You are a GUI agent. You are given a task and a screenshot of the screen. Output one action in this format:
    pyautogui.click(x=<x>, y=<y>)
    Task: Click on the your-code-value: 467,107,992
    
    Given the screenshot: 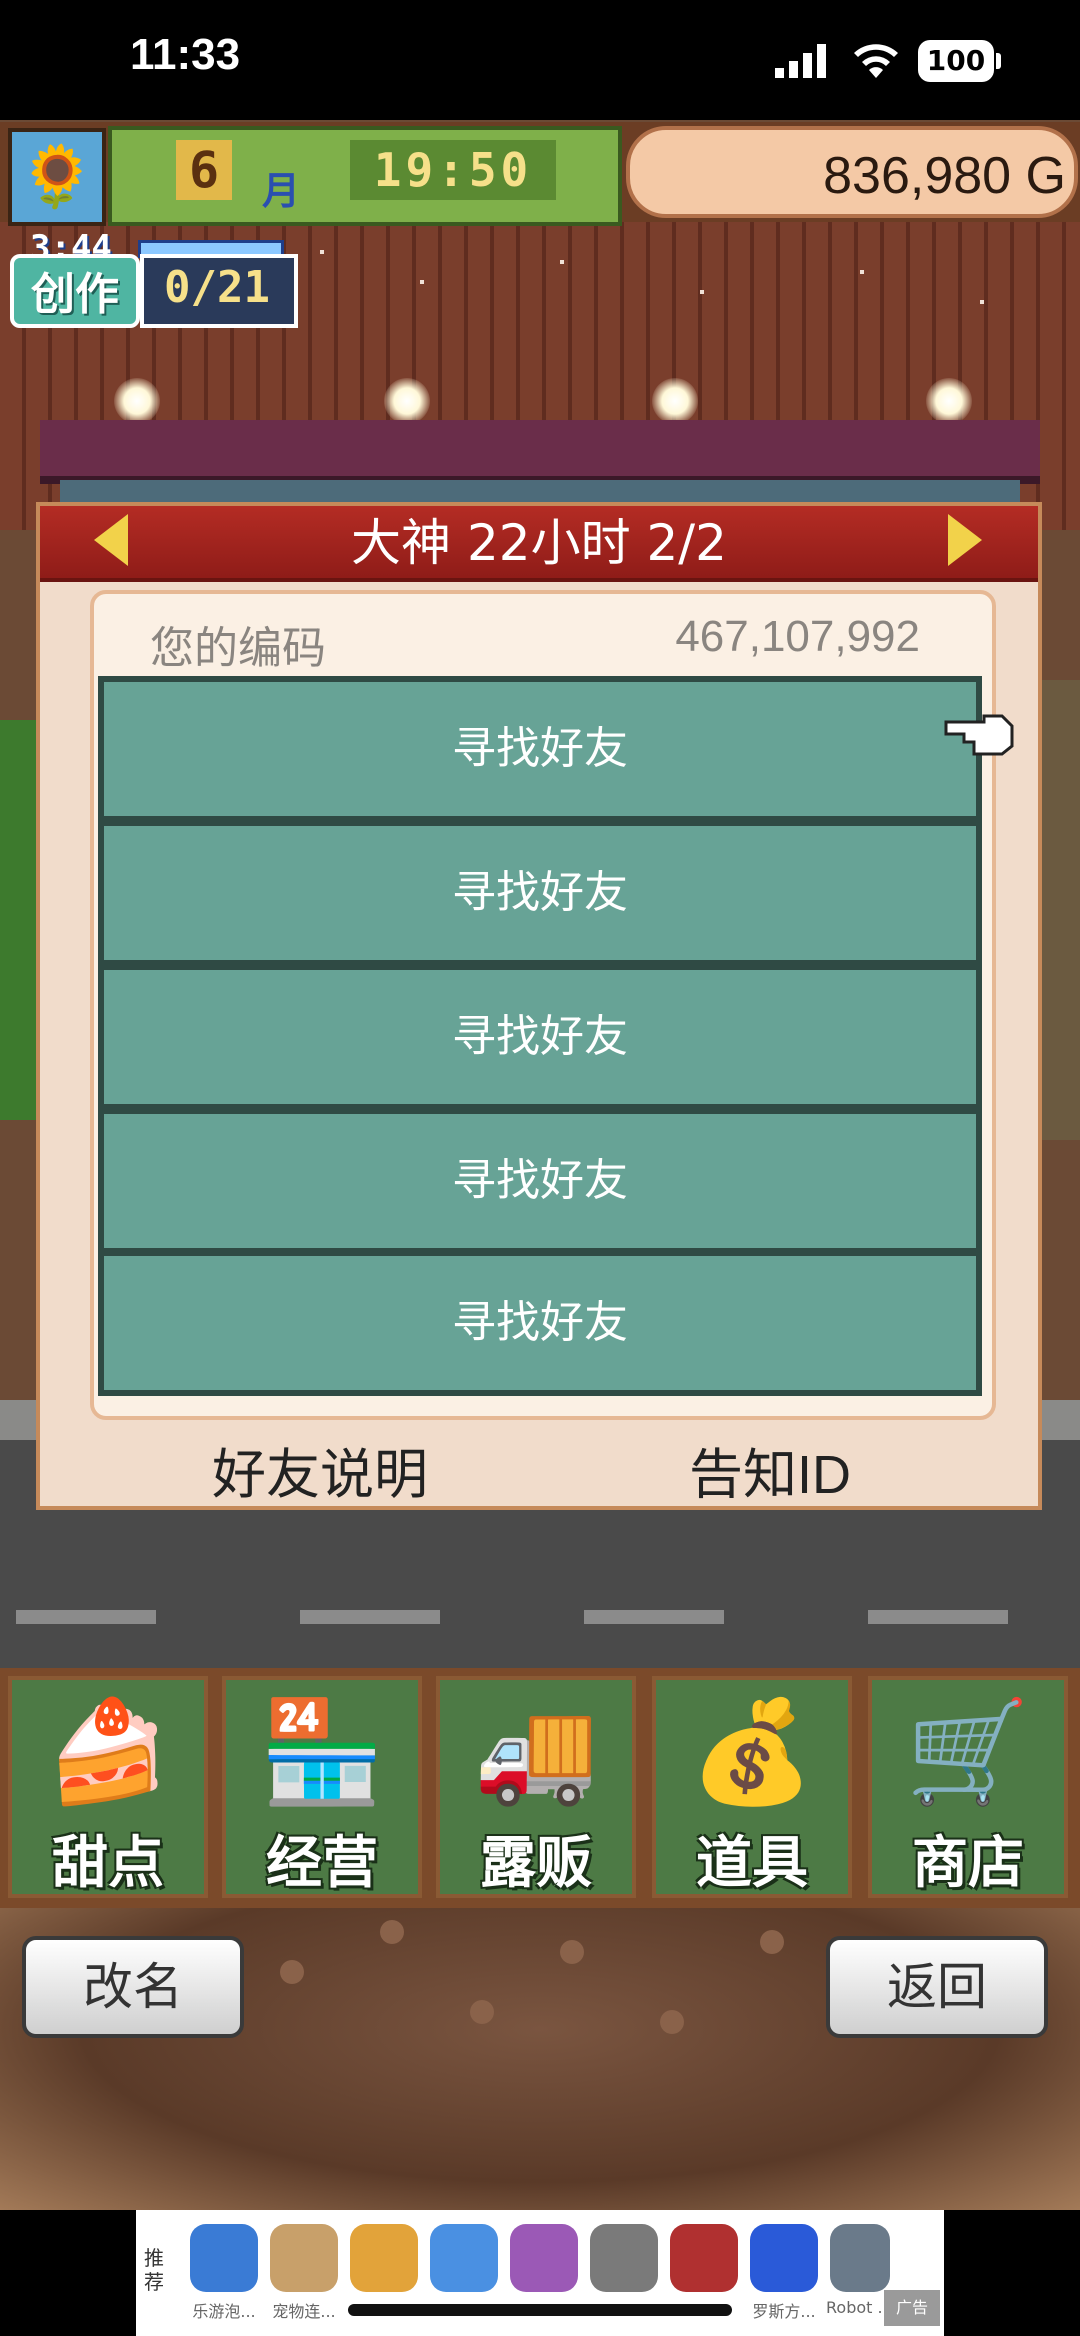 What is the action you would take?
    pyautogui.click(x=797, y=636)
    